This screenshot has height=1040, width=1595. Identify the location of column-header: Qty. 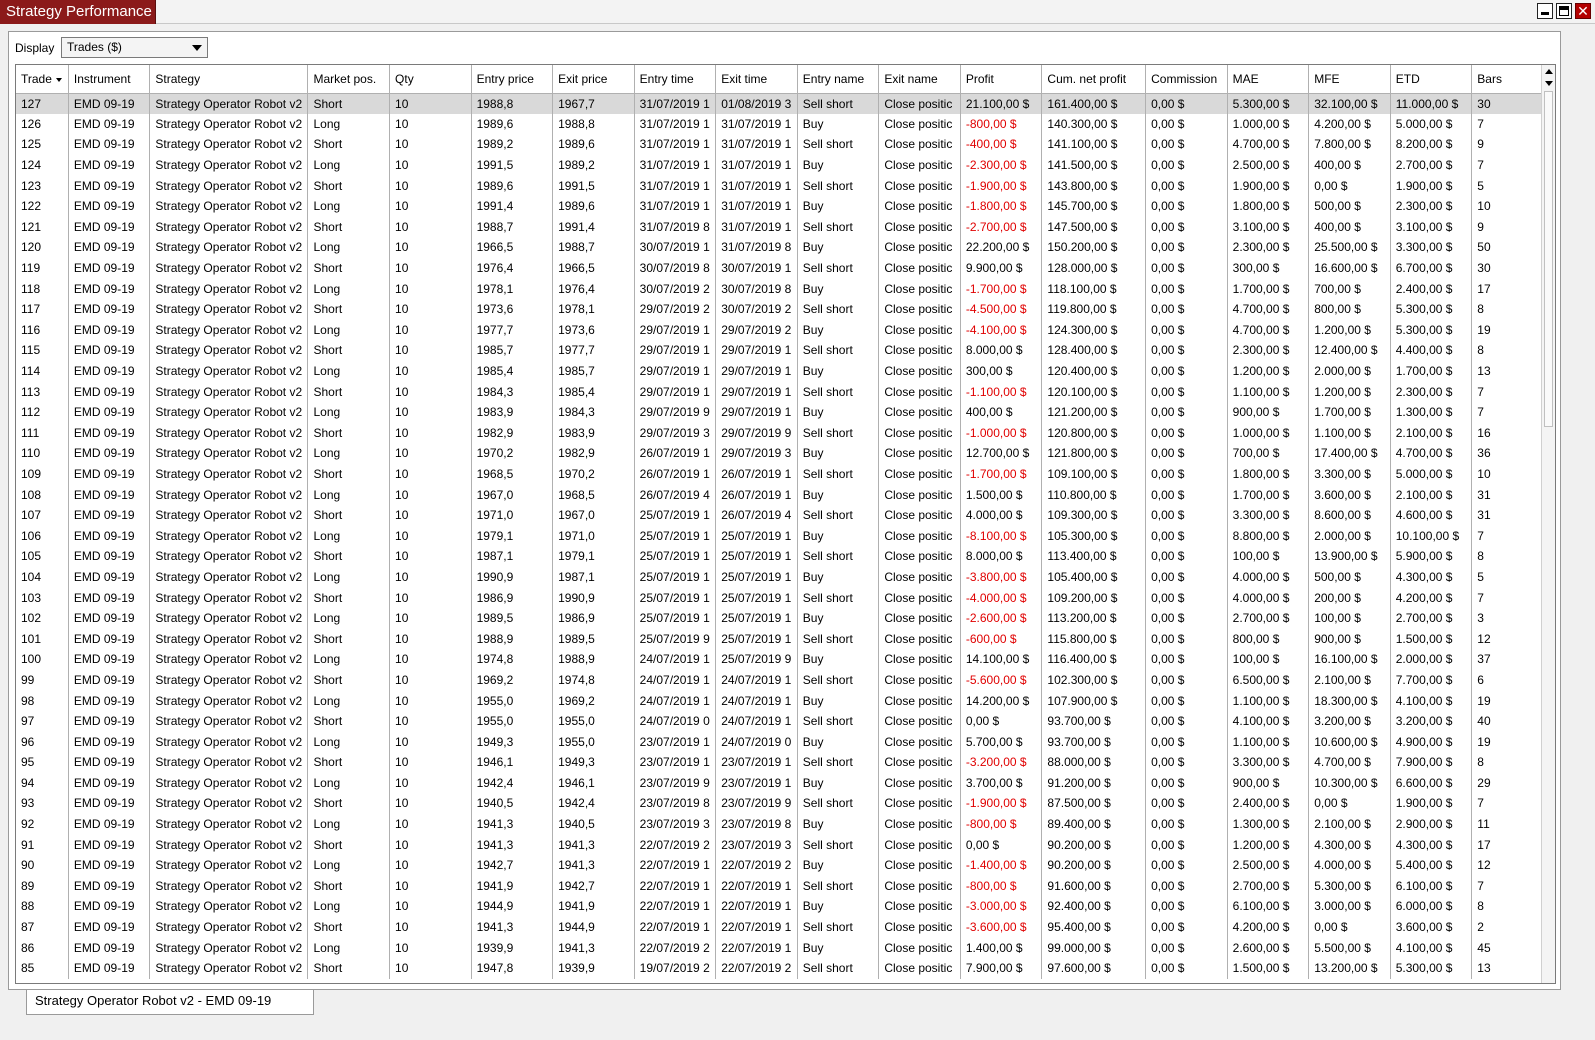
(430, 79).